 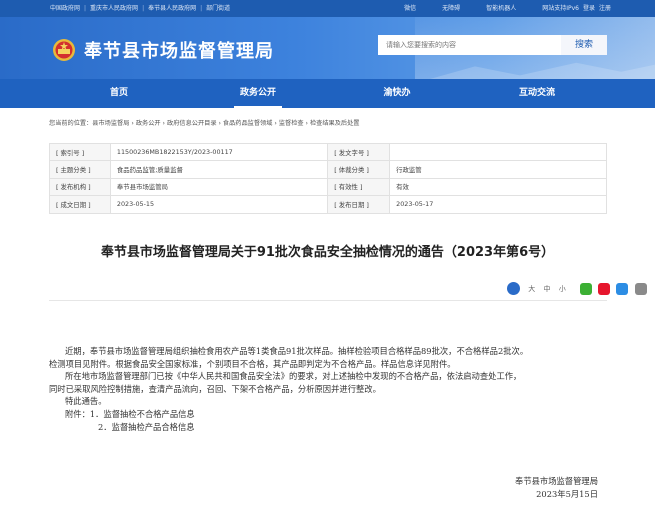 I want to click on body-notice: 特此通告。, so click(x=86, y=401).